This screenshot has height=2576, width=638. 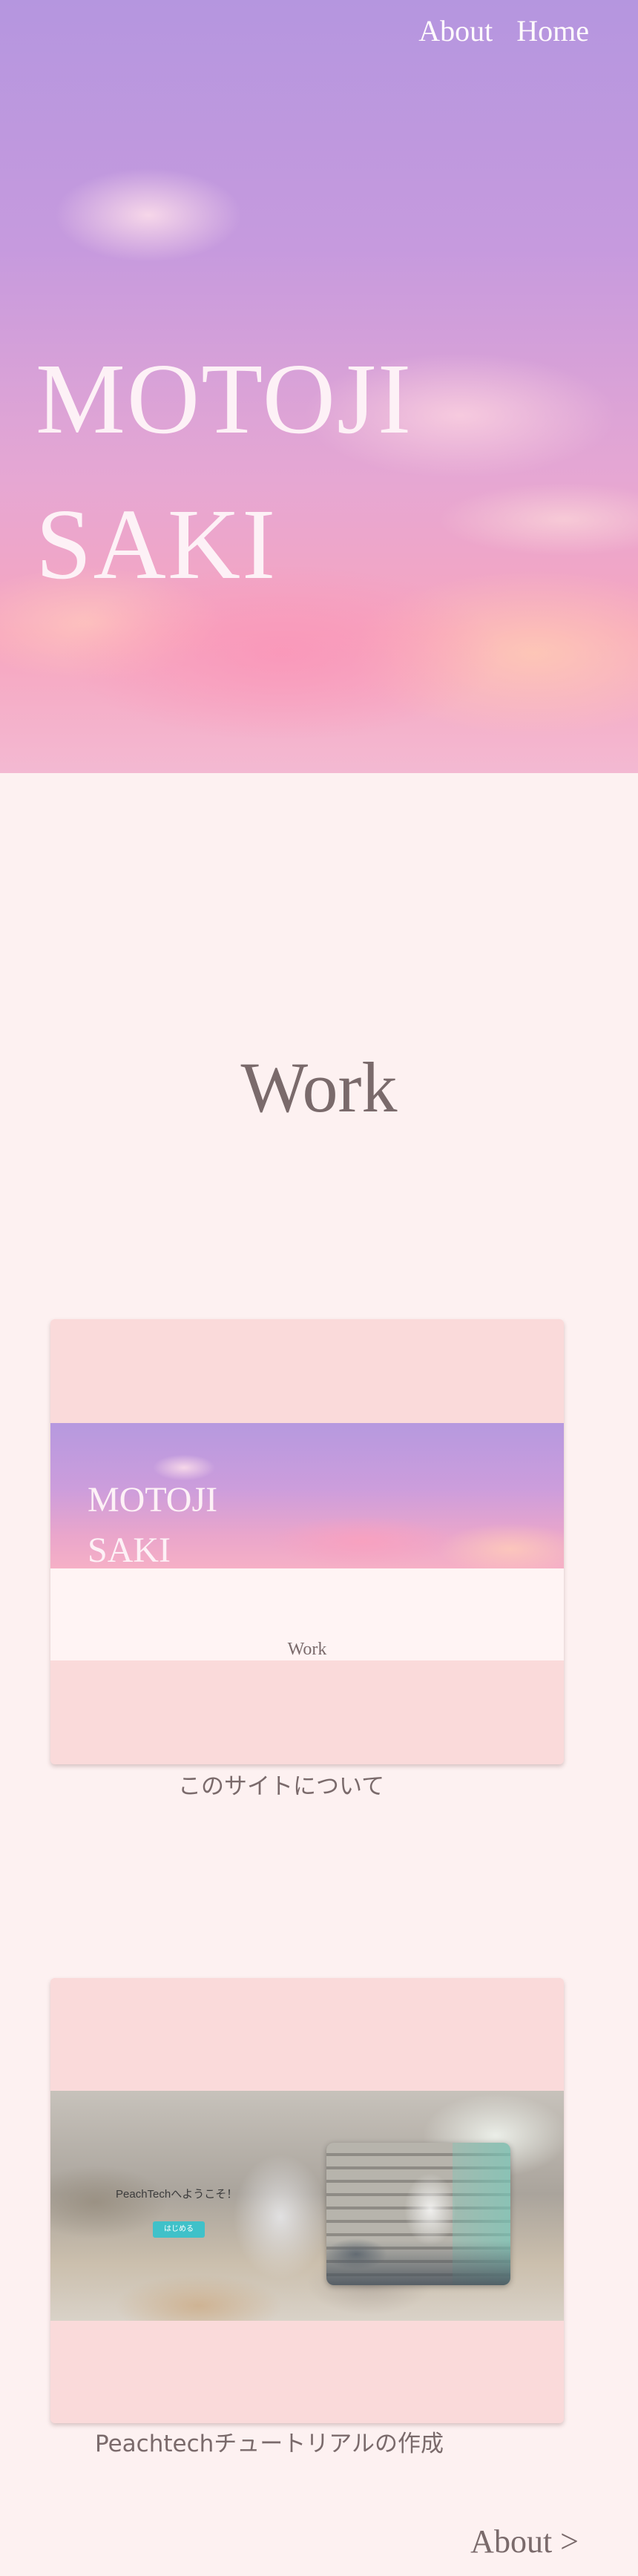 What do you see at coordinates (152, 1525) in the screenshot?
I see `preview-hero-title: MOTOJI SAKI` at bounding box center [152, 1525].